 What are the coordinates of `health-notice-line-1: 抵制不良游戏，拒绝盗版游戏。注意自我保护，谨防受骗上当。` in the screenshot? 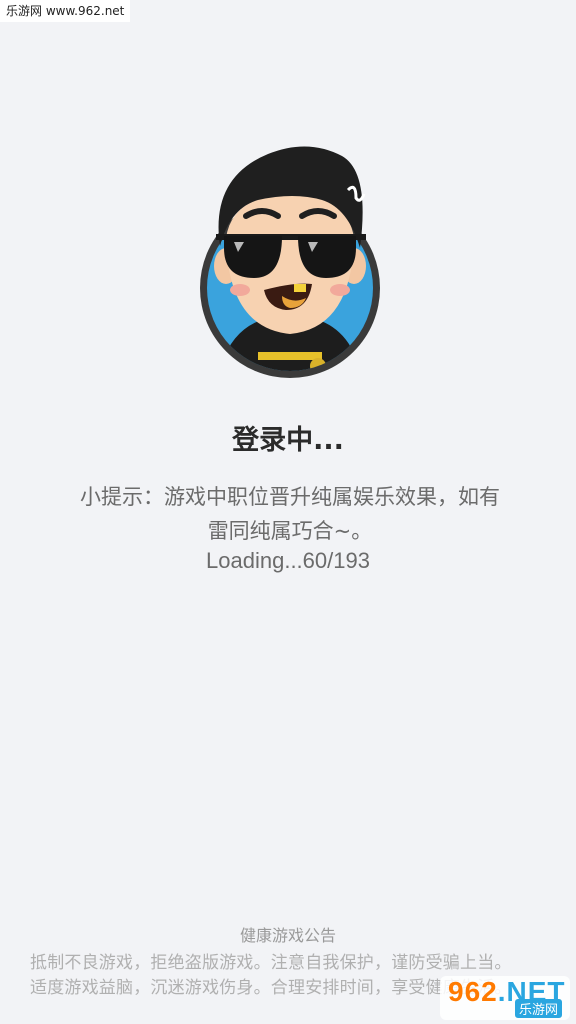 It's located at (271, 963).